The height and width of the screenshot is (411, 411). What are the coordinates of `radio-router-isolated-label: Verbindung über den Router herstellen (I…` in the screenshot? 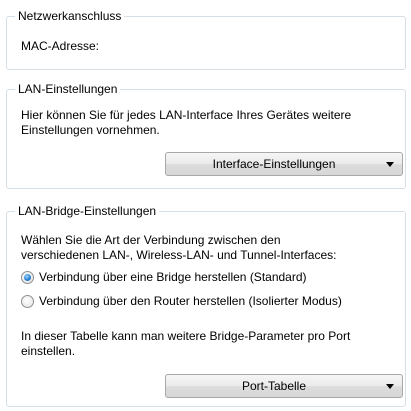 It's located at (190, 301).